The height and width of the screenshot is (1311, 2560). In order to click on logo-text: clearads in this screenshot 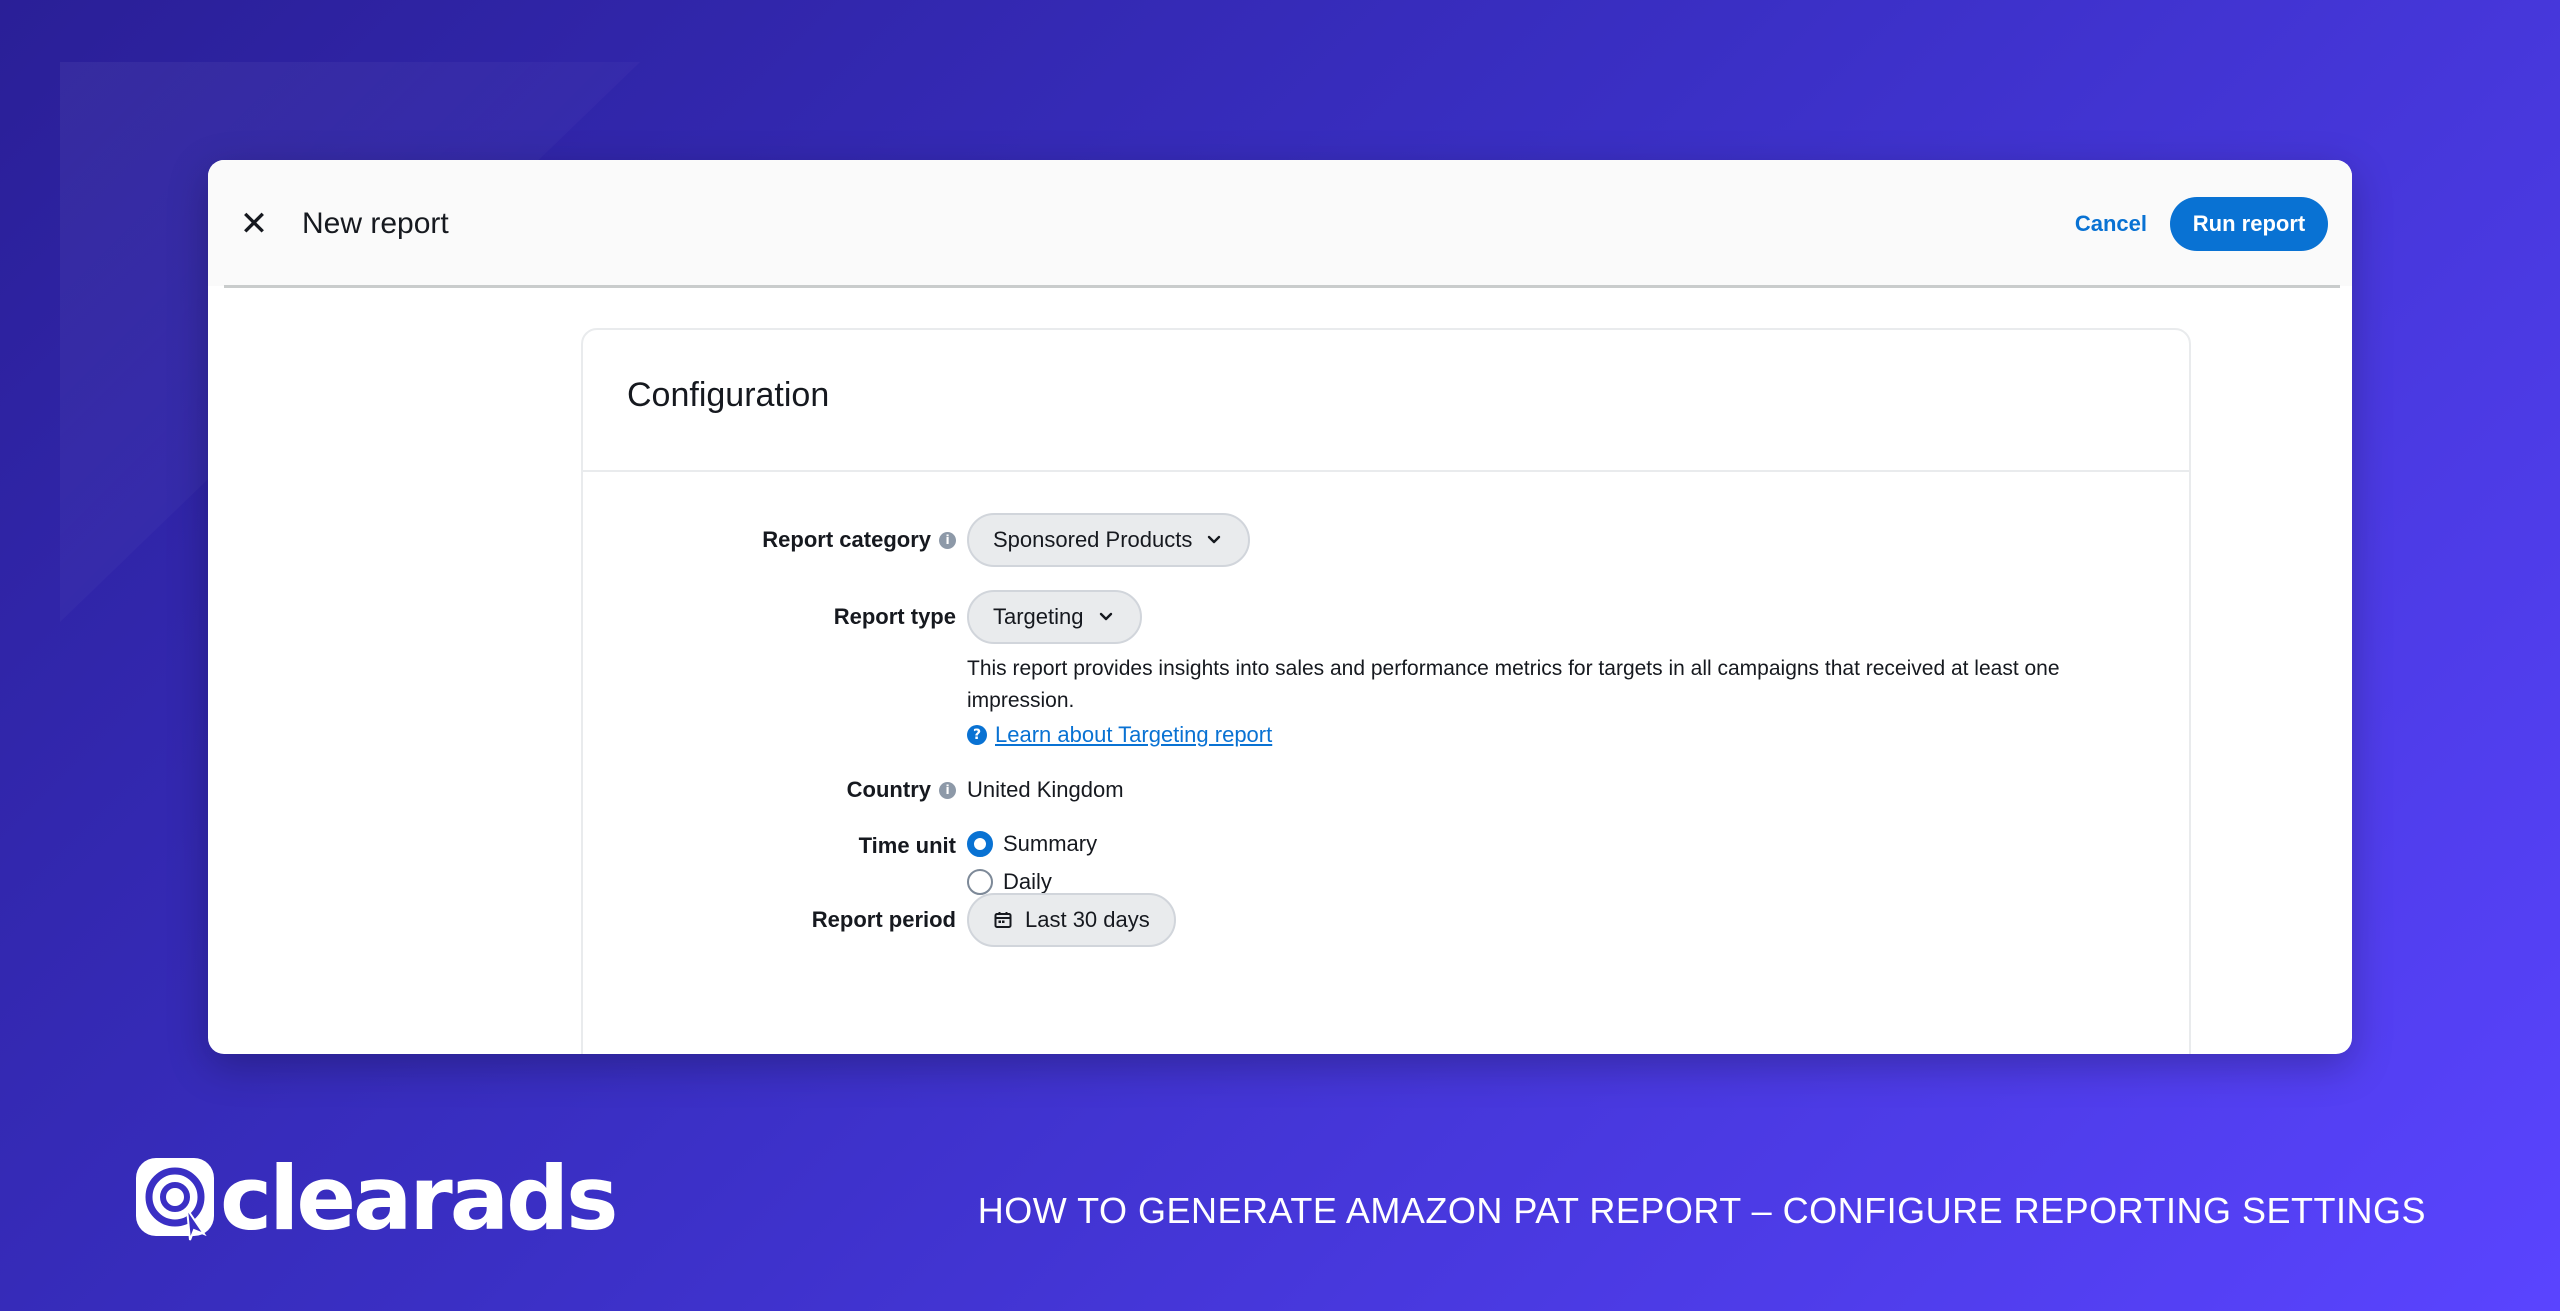, I will do `click(419, 1198)`.